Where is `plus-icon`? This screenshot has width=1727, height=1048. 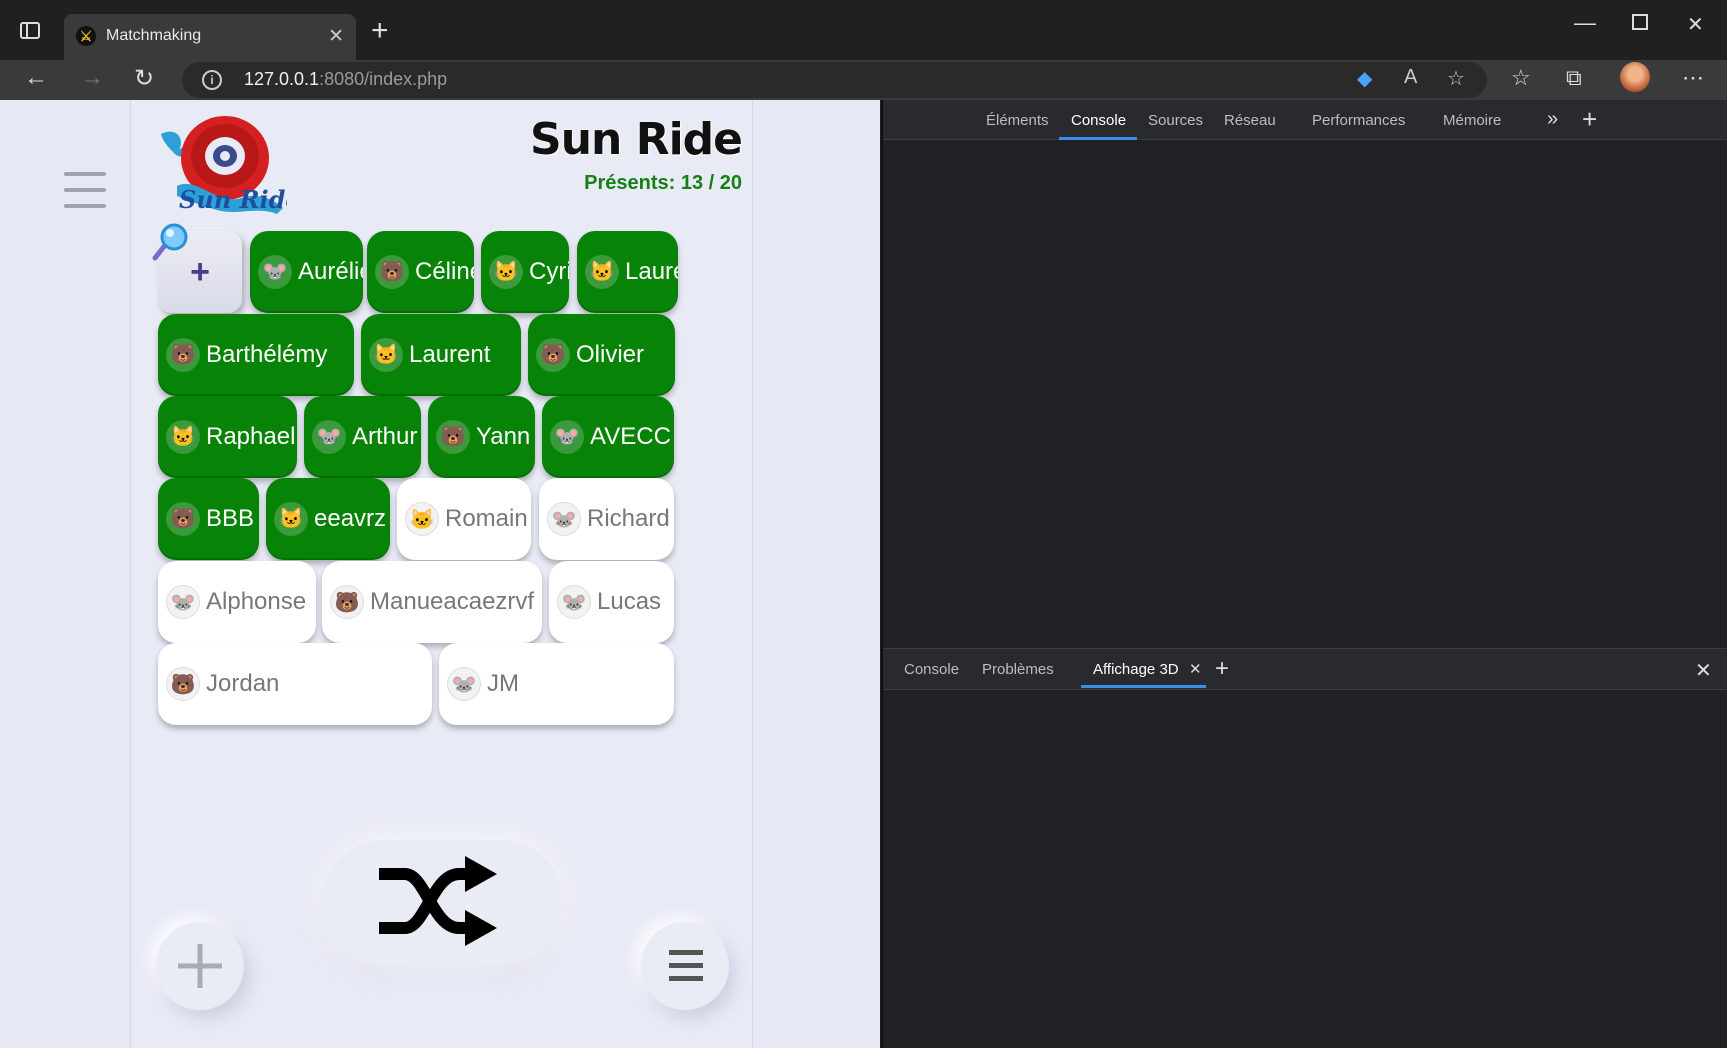
plus-icon is located at coordinates (200, 966).